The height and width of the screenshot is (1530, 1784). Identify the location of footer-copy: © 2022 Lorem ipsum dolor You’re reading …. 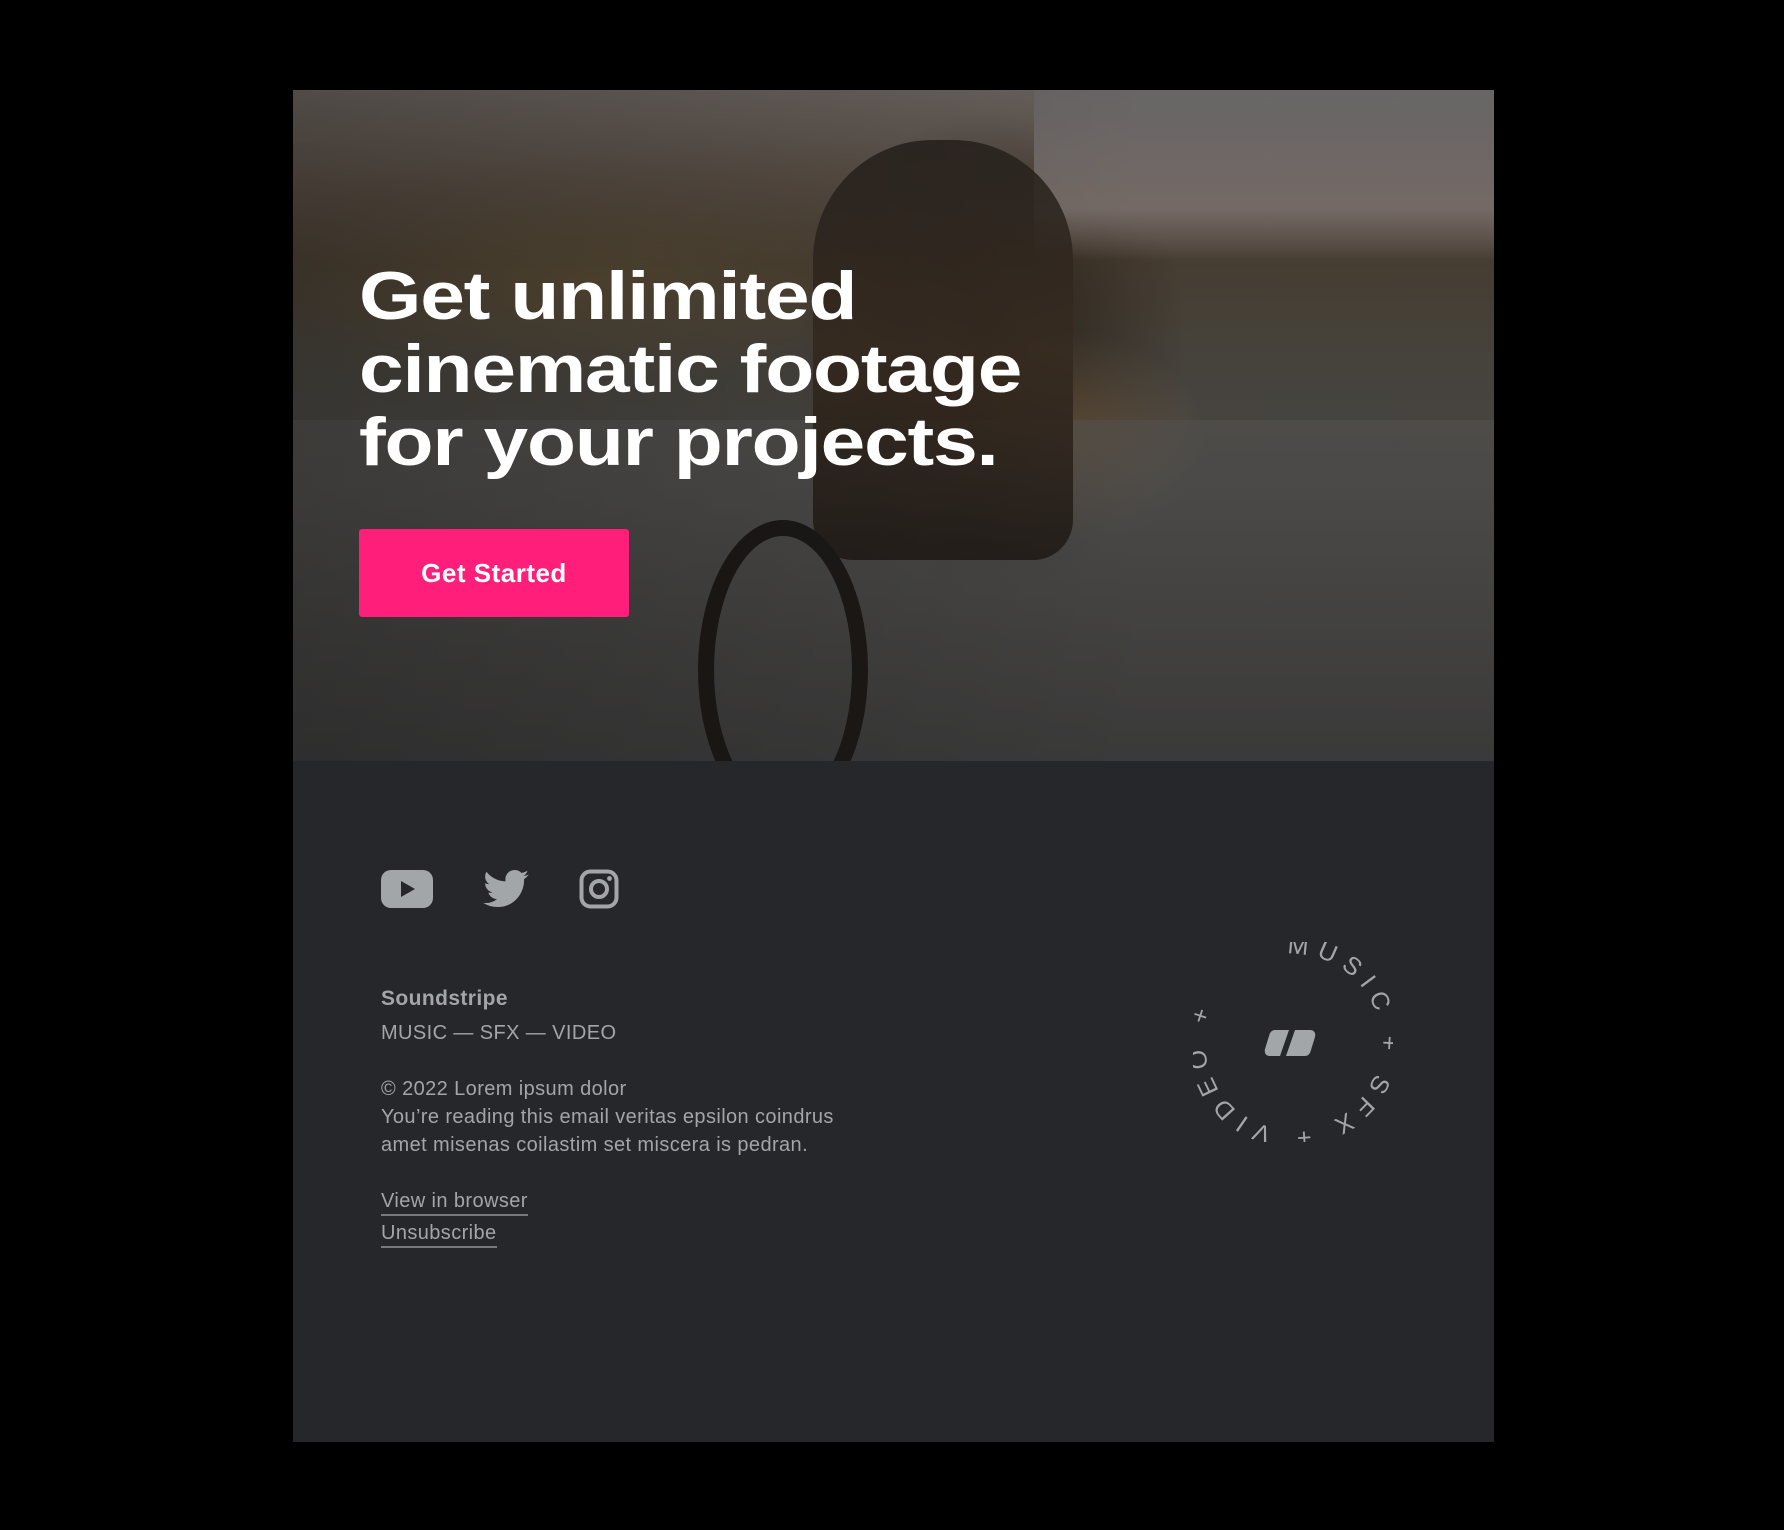
(607, 1117).